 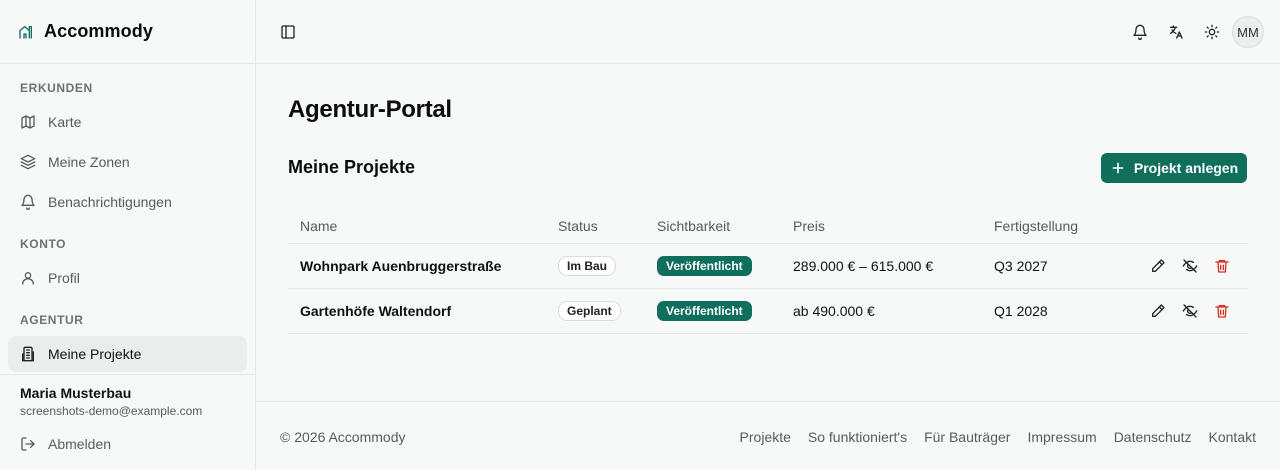 What do you see at coordinates (1061, 437) in the screenshot?
I see `footer-link-imprint: Impressum` at bounding box center [1061, 437].